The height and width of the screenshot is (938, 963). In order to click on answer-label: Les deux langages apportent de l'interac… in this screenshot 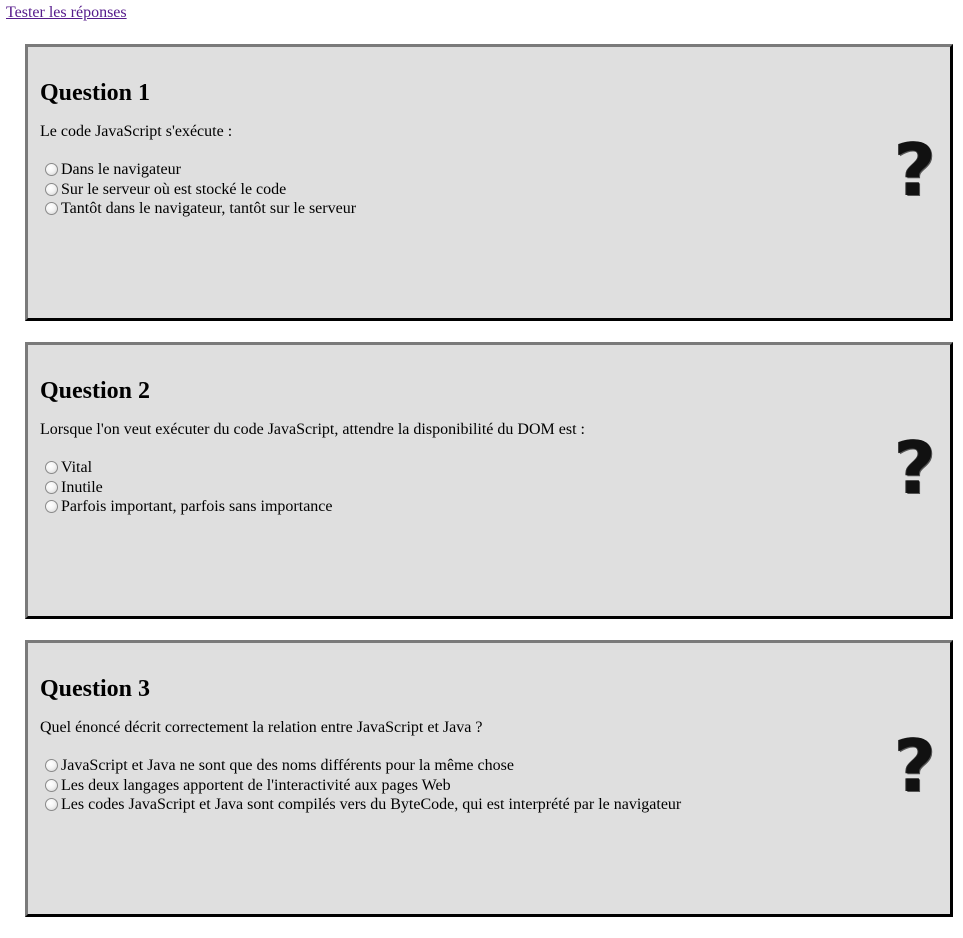, I will do `click(256, 785)`.